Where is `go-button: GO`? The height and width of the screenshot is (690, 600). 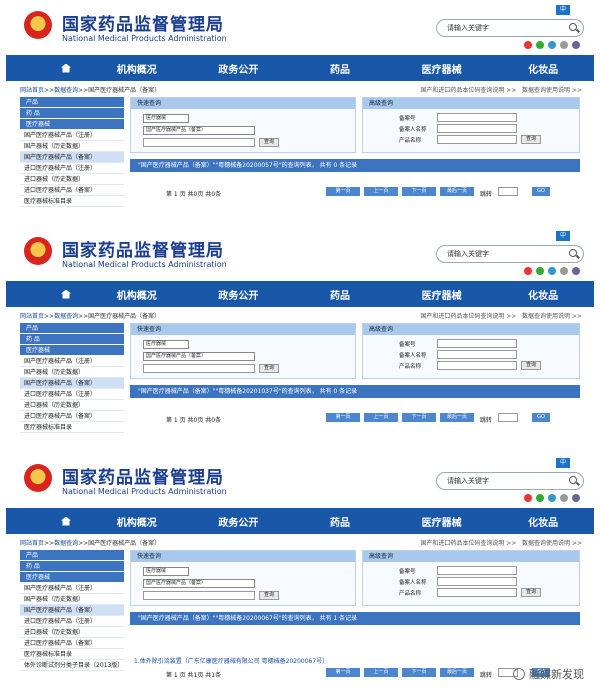 go-button: GO is located at coordinates (541, 191).